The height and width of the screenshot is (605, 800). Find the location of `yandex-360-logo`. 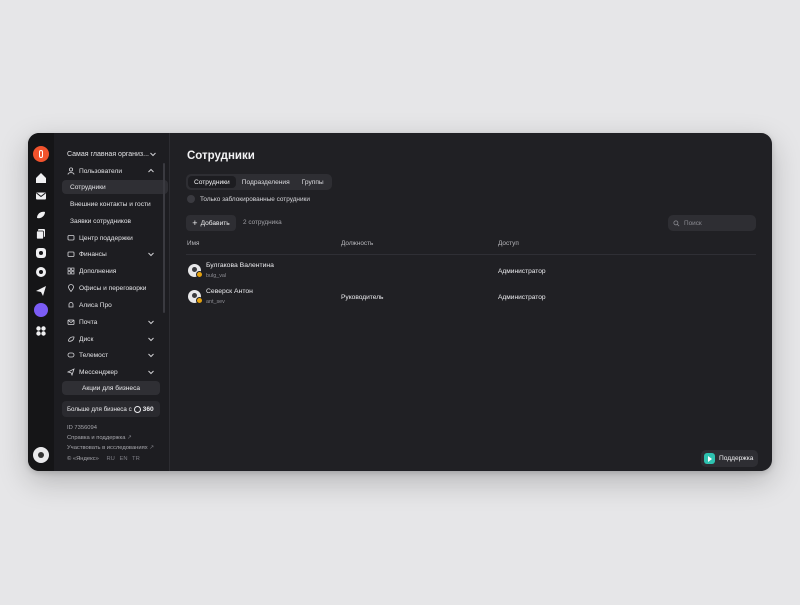

yandex-360-logo is located at coordinates (41, 154).